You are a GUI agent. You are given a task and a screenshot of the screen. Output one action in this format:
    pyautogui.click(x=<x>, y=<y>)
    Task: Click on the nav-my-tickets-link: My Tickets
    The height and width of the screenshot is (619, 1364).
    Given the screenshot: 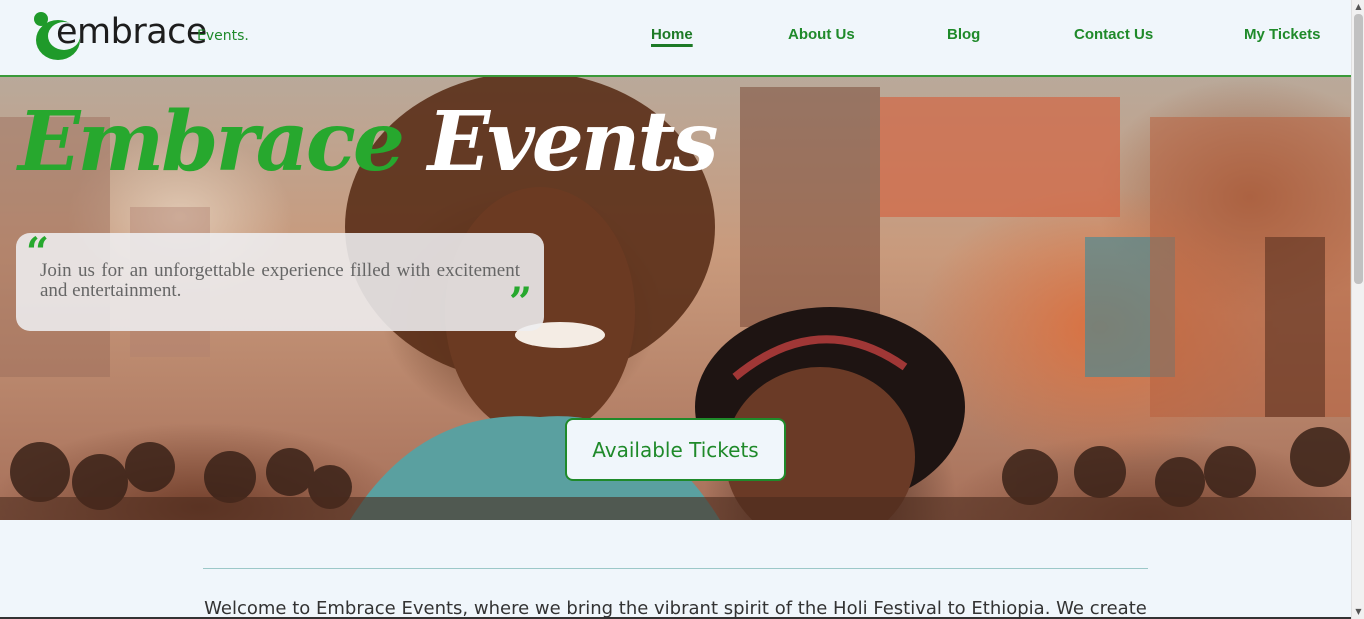 What is the action you would take?
    pyautogui.click(x=1282, y=34)
    